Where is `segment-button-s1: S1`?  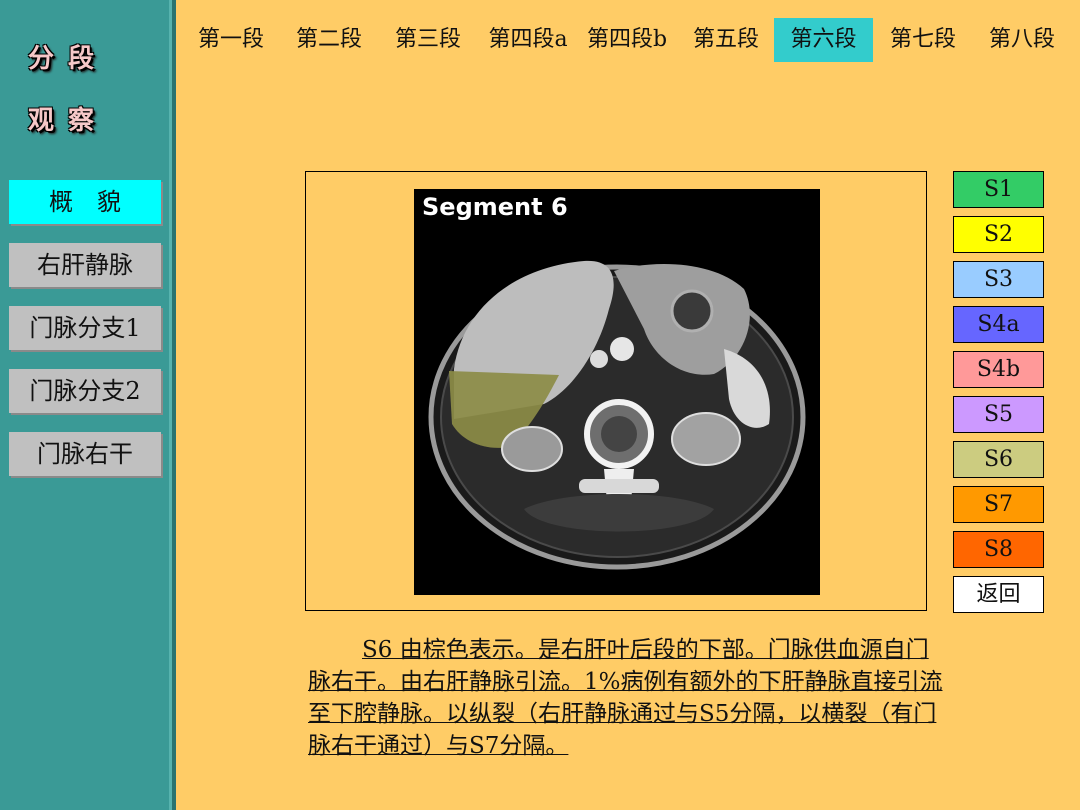 segment-button-s1: S1 is located at coordinates (998, 189).